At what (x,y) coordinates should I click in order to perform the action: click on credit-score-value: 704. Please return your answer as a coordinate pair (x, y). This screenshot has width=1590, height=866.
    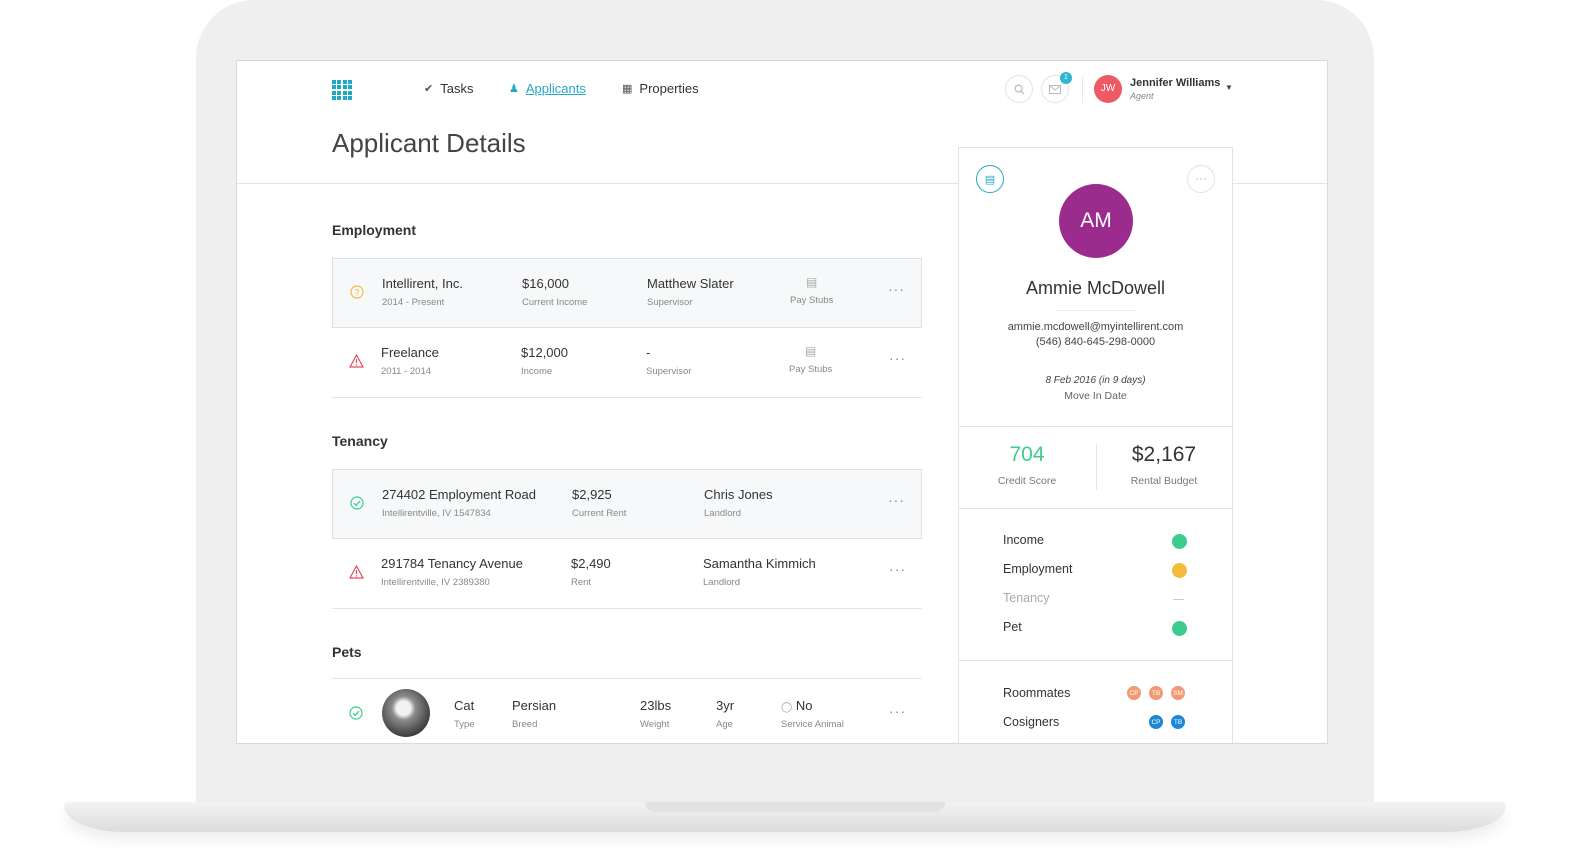
    Looking at the image, I should click on (1027, 454).